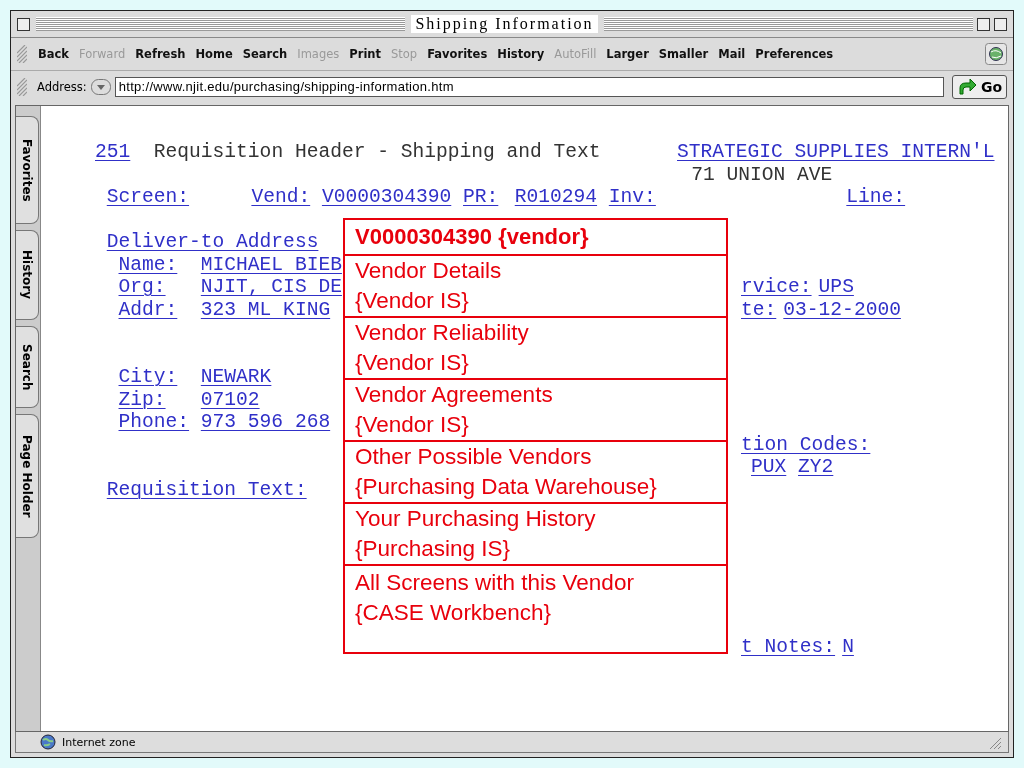  Describe the element at coordinates (540, 457) in the screenshot. I see `menu-item: Other Possible Vendors` at that location.